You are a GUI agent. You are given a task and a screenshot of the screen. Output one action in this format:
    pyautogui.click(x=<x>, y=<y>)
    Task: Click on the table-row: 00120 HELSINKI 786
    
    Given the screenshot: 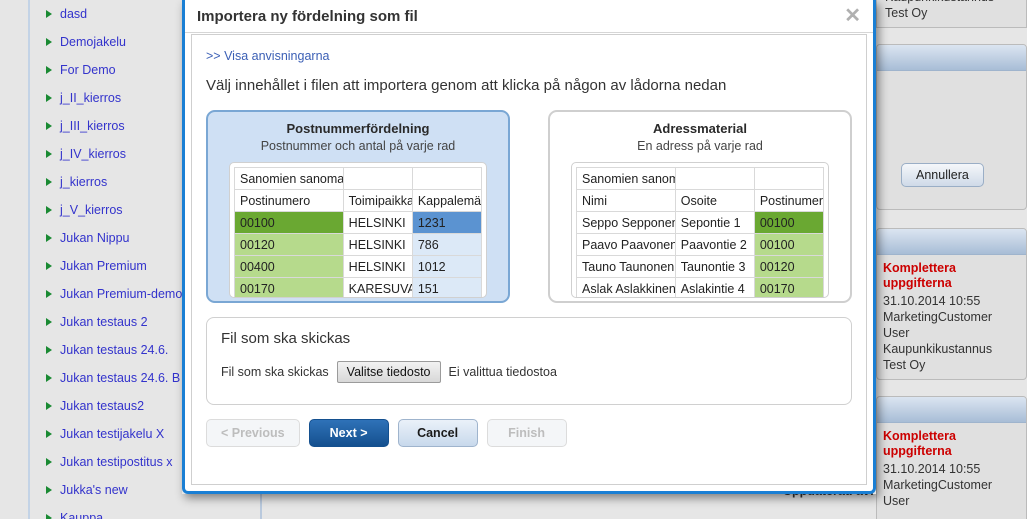 What is the action you would take?
    pyautogui.click(x=358, y=244)
    